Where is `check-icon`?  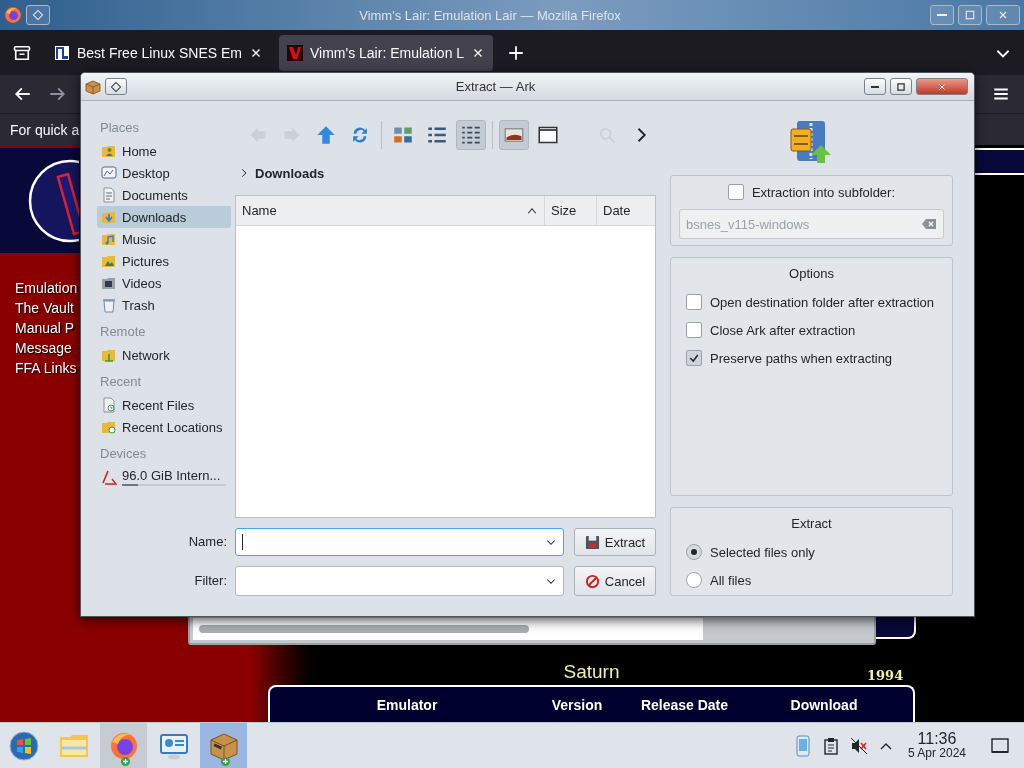 check-icon is located at coordinates (694, 358).